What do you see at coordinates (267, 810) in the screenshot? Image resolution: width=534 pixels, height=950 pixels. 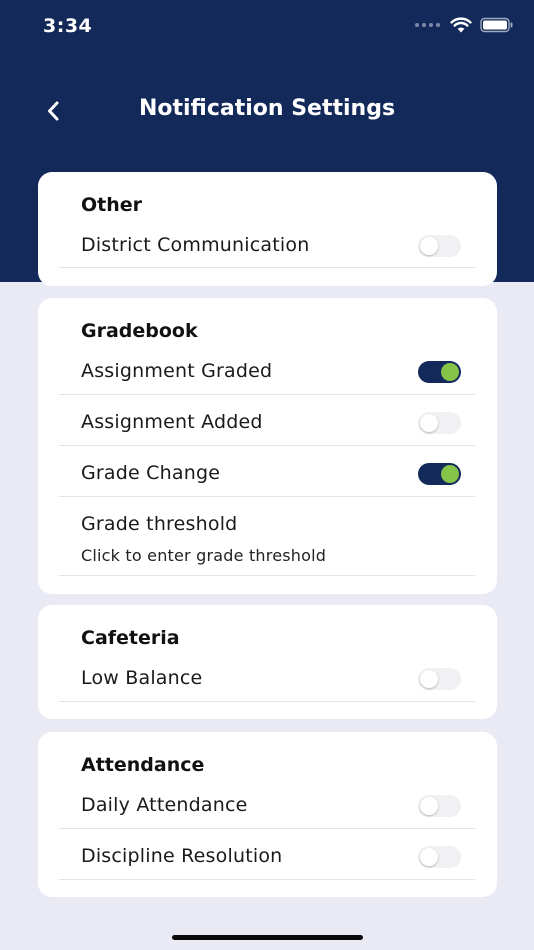 I see `setting-row-daily-attendance: Daily Attendance` at bounding box center [267, 810].